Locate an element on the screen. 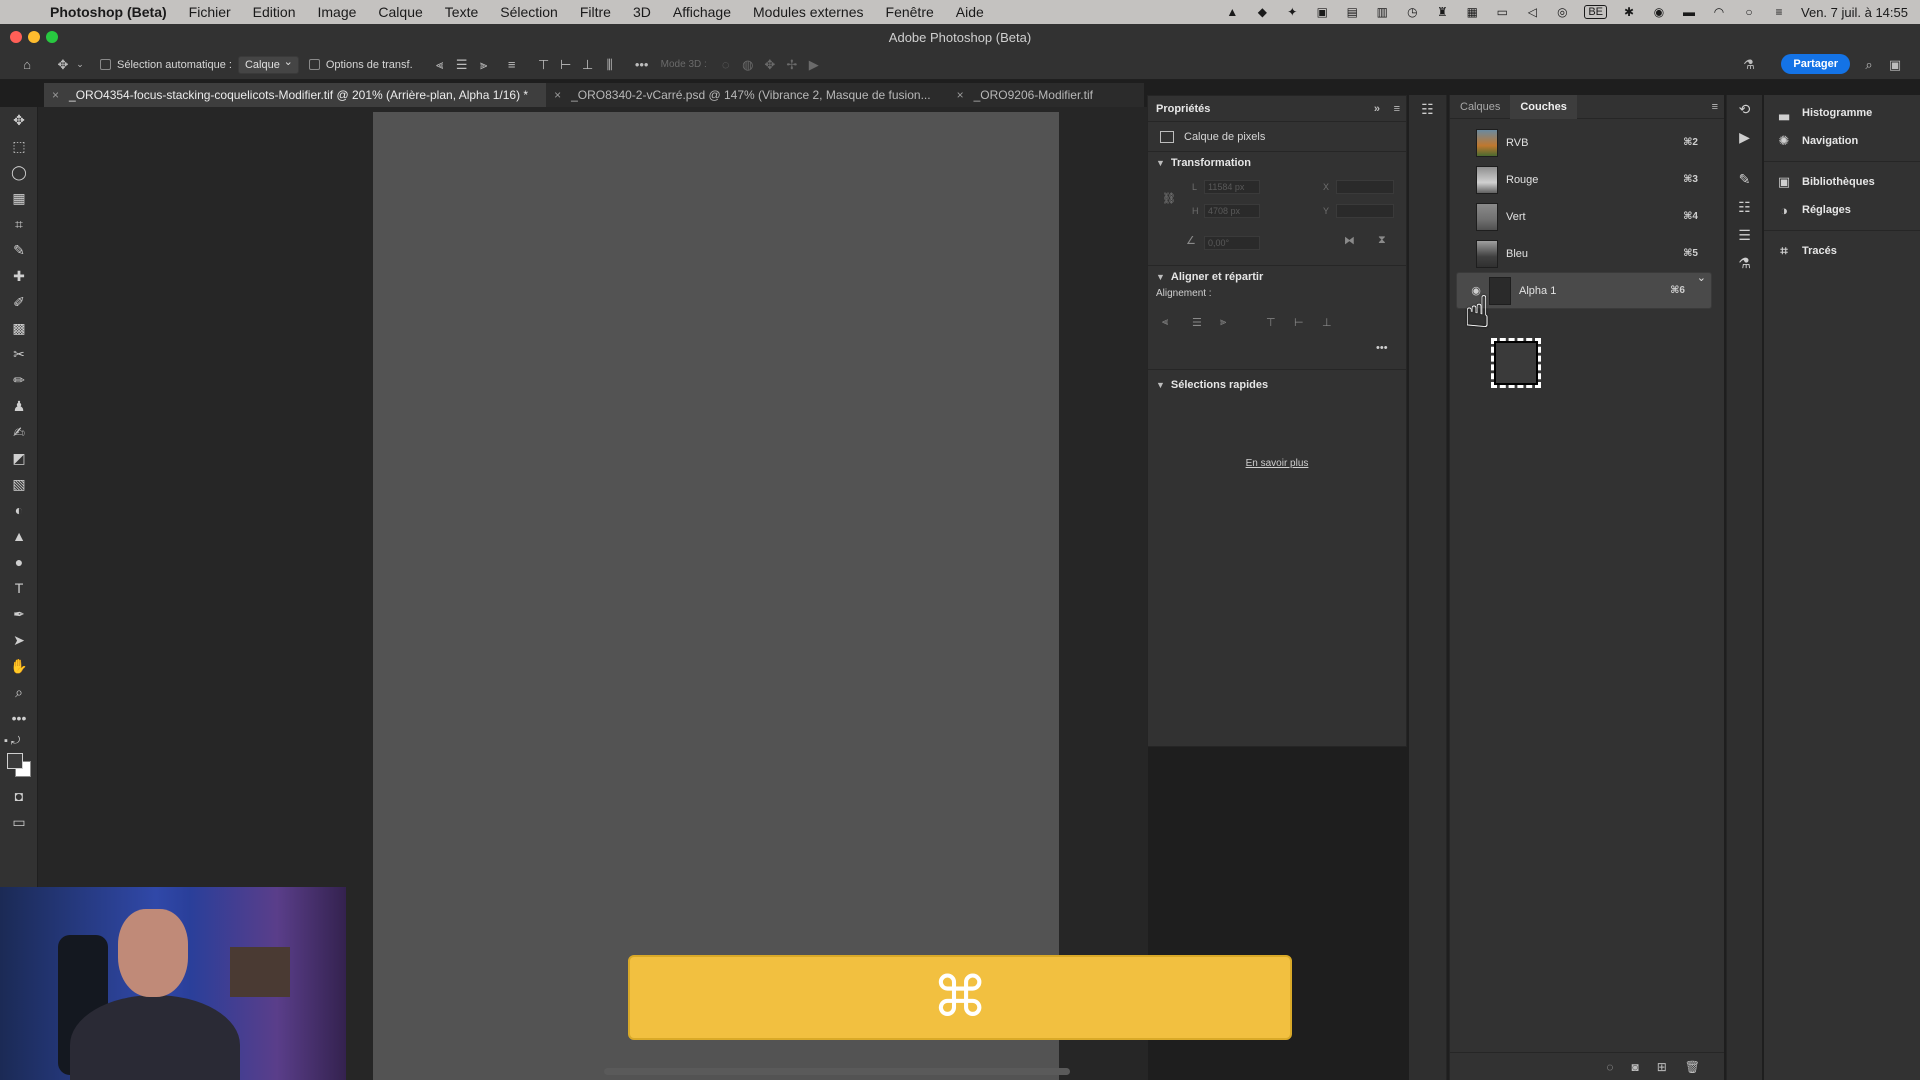 This screenshot has height=1080, width=1920. workspace-icon: ▣ is located at coordinates (1895, 65).